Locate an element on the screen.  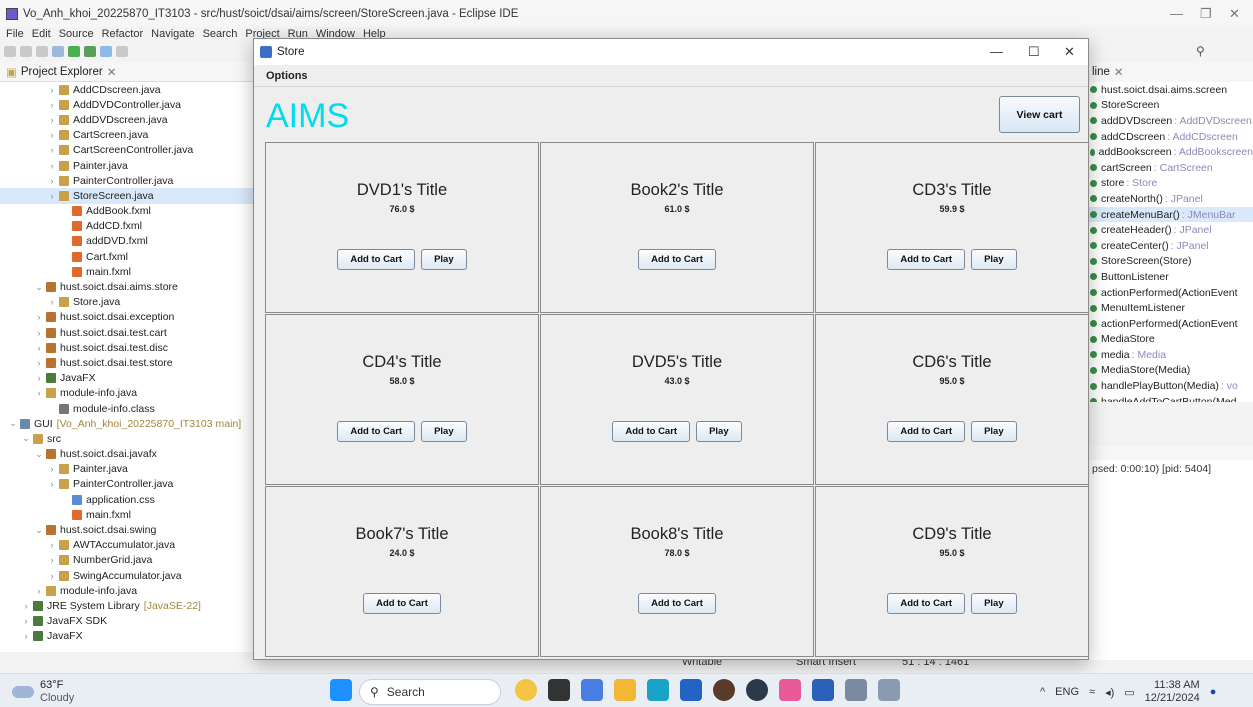
outline-item: media: Media is located at coordinates (1170, 355).